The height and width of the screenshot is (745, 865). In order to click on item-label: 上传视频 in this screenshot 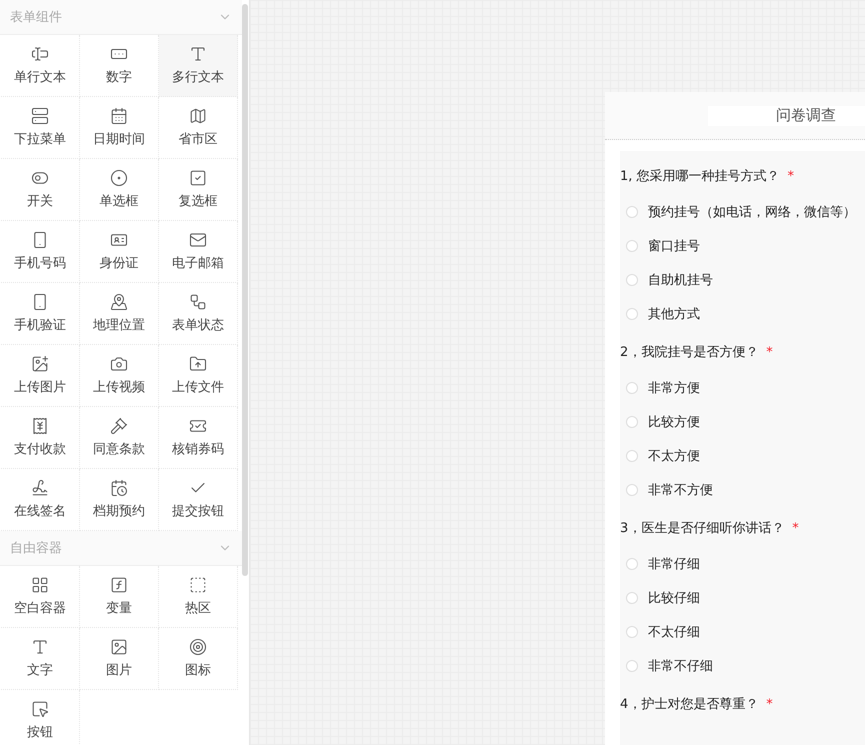, I will do `click(119, 387)`.